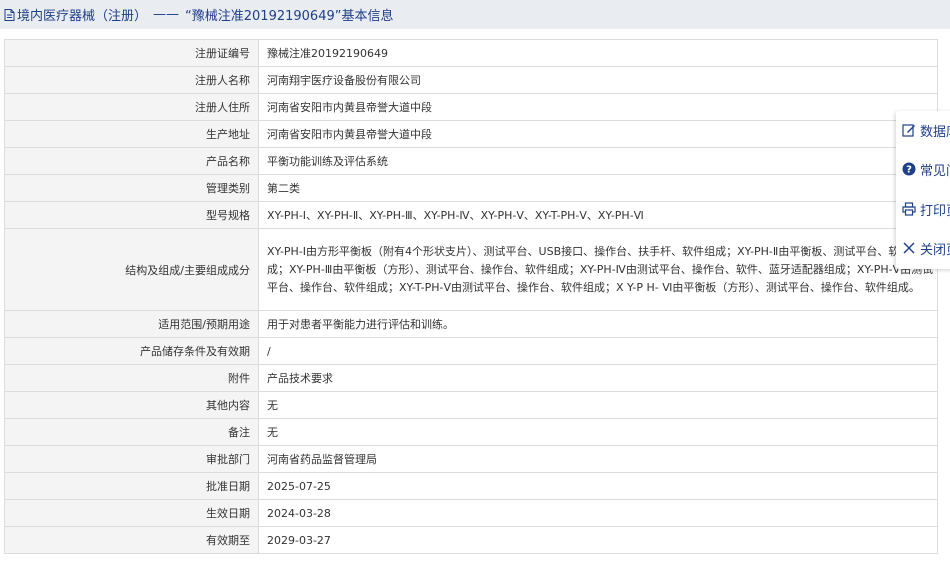 This screenshot has width=950, height=561. What do you see at coordinates (131, 486) in the screenshot?
I see `field-label-approval-date: 批准日期` at bounding box center [131, 486].